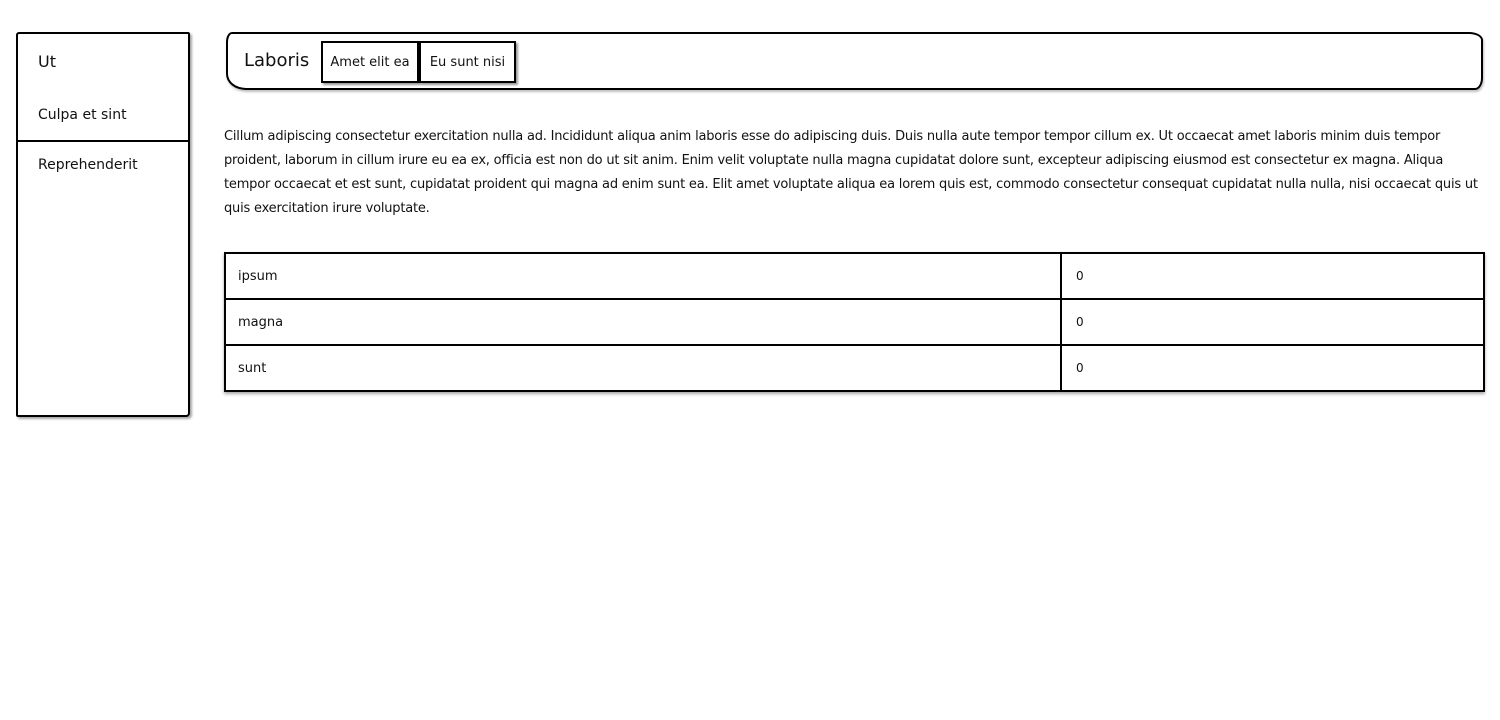 The image size is (1500, 720). Describe the element at coordinates (276, 60) in the screenshot. I see `navbar-brand: Laboris` at that location.